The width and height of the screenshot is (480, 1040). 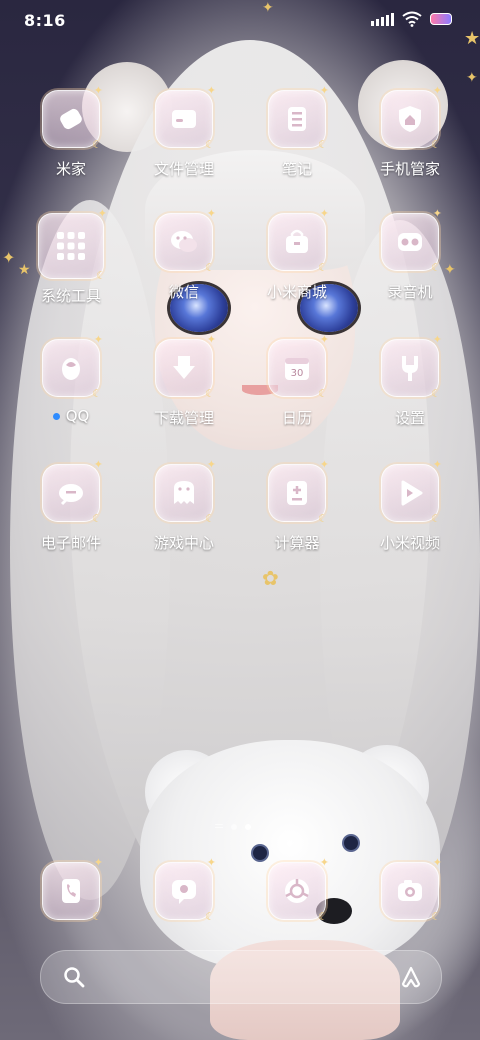 I want to click on app-label: 小米商城, so click(x=296, y=292).